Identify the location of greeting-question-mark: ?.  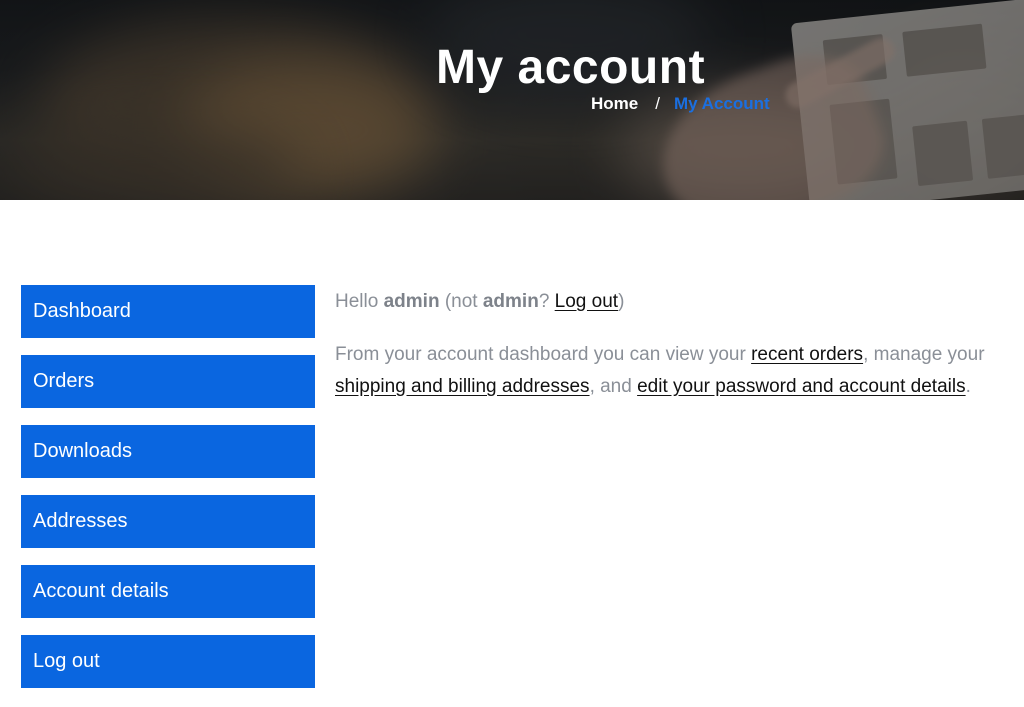
(544, 301).